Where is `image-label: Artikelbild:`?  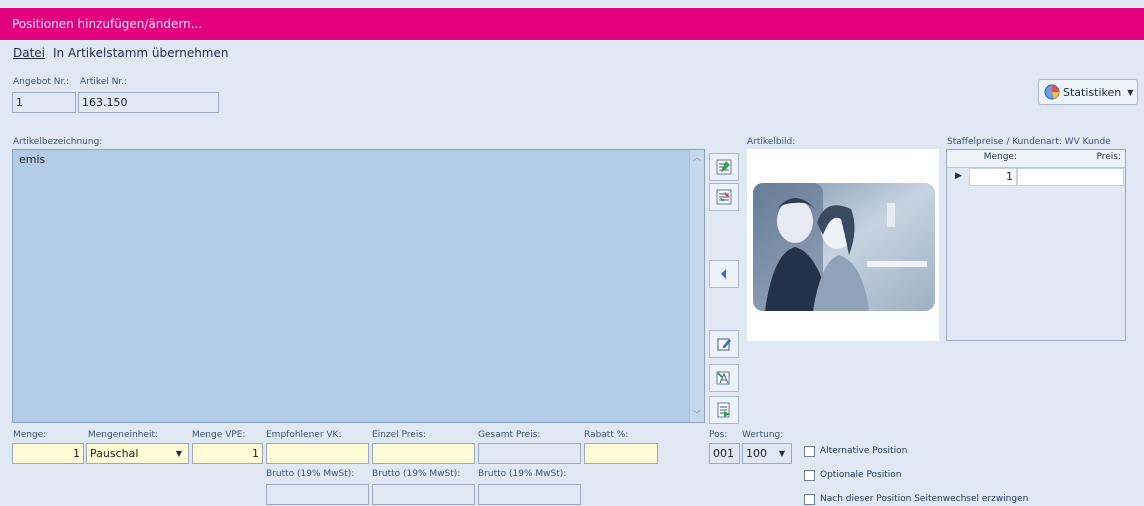 image-label: Artikelbild: is located at coordinates (771, 142).